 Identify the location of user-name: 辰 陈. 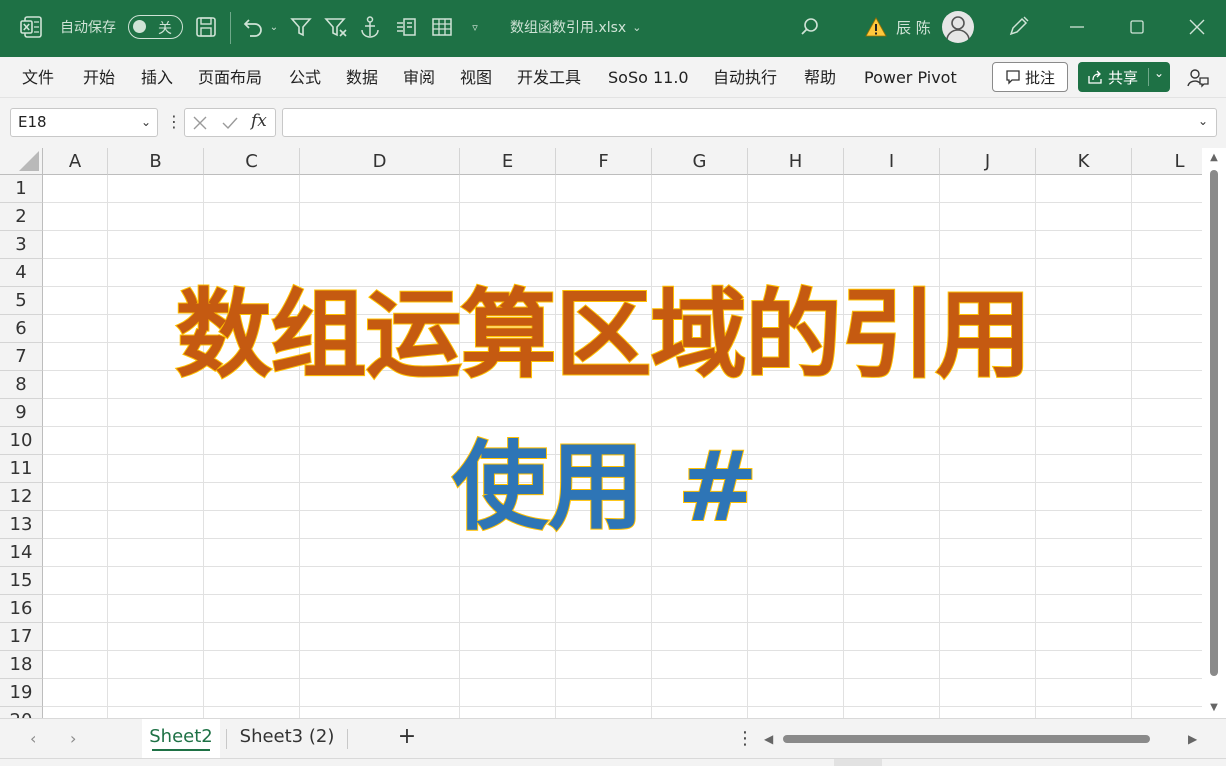
(913, 27).